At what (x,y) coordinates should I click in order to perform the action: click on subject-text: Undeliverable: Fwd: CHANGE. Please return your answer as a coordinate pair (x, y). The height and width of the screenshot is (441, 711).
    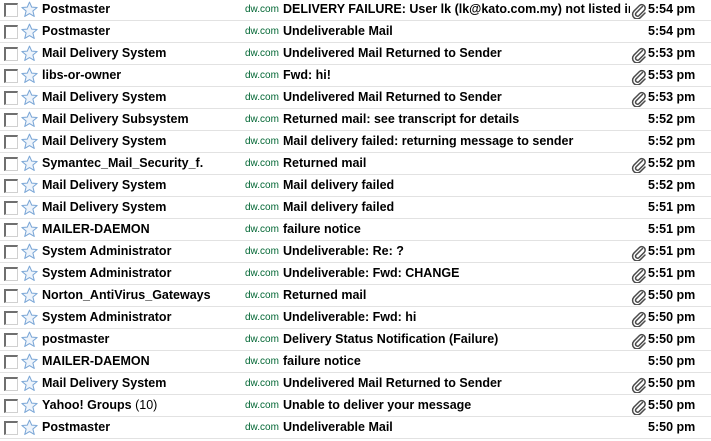
    Looking at the image, I should click on (456, 273).